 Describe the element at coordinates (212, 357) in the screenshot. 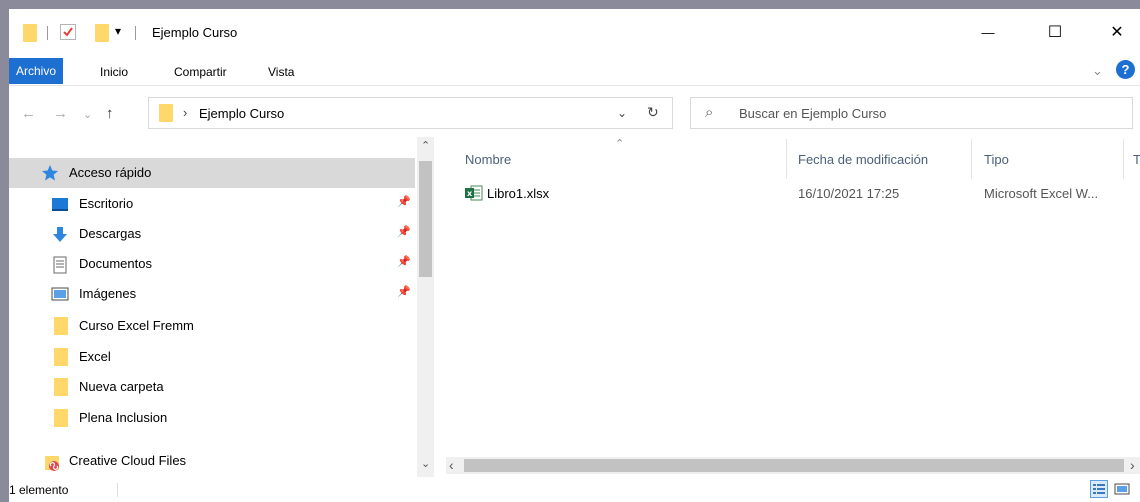

I see `nav-item-excel: Excel` at that location.